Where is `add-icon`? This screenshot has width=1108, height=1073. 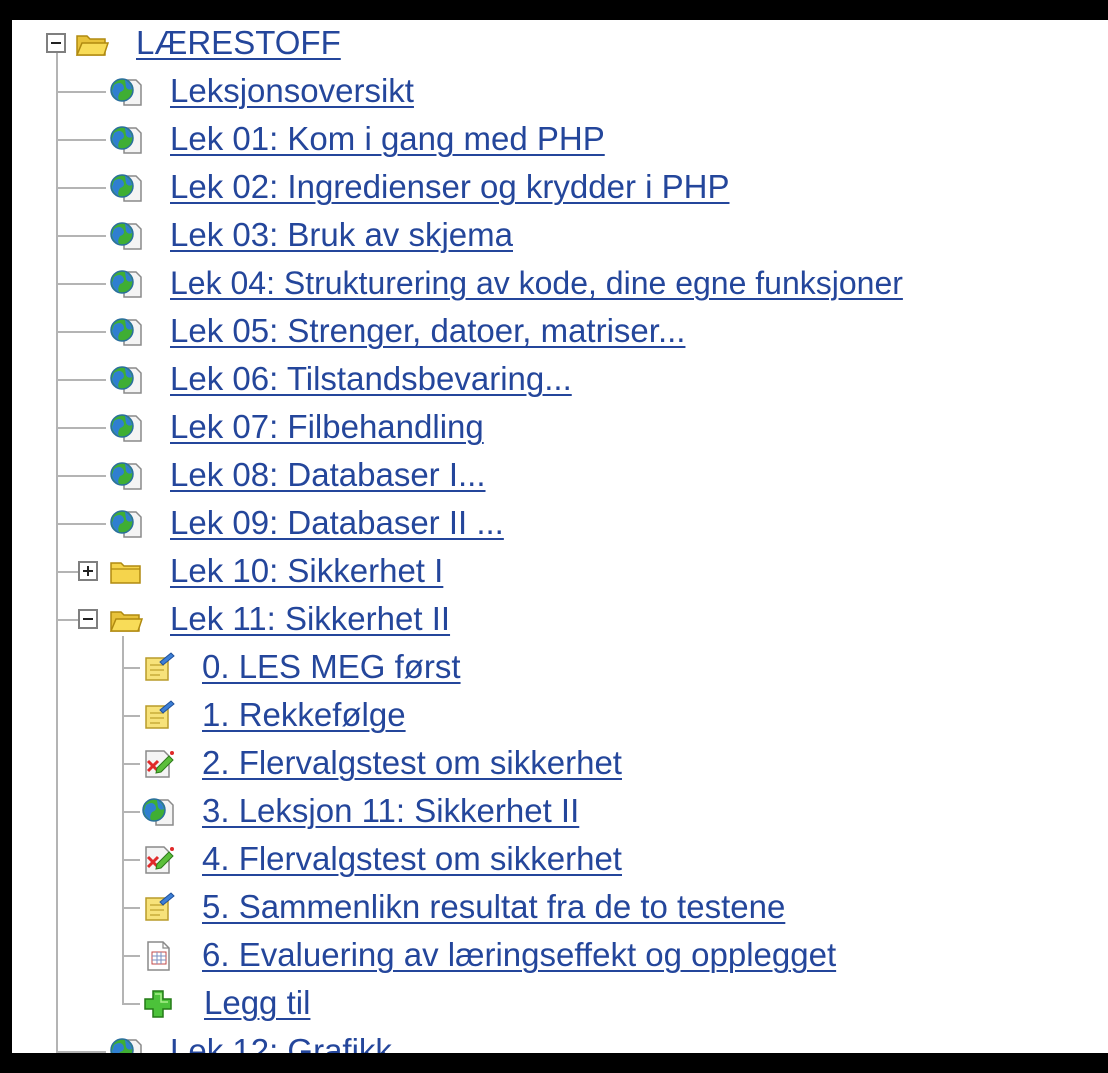
add-icon is located at coordinates (158, 1004).